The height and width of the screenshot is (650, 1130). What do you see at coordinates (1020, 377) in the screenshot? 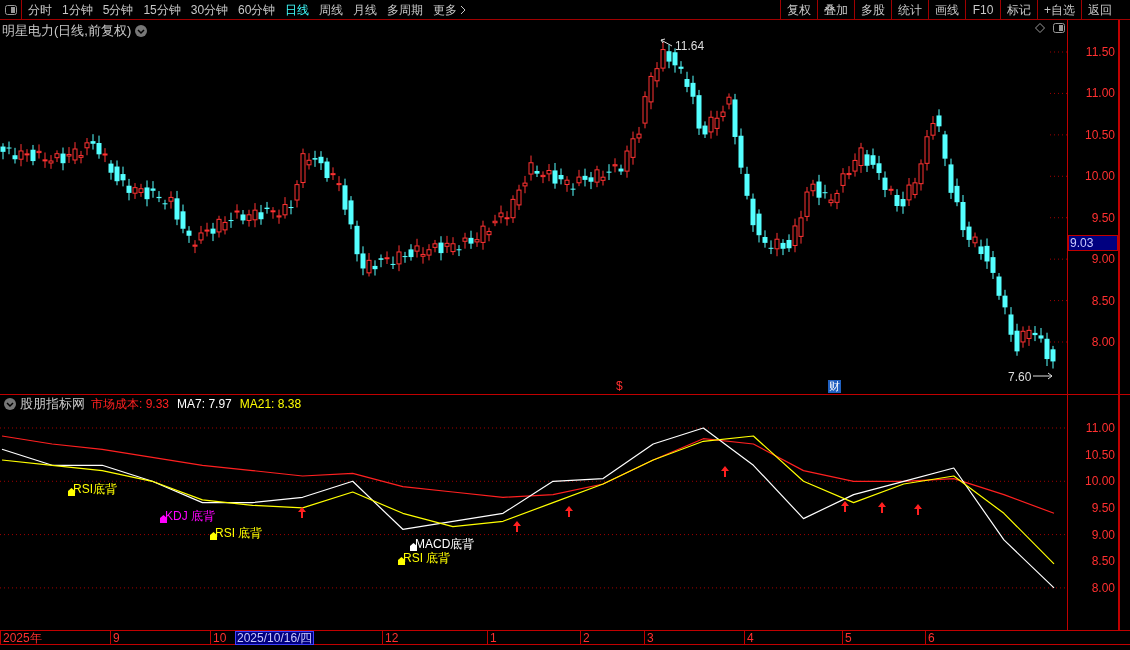
I see `low-price-label: 7.60` at bounding box center [1020, 377].